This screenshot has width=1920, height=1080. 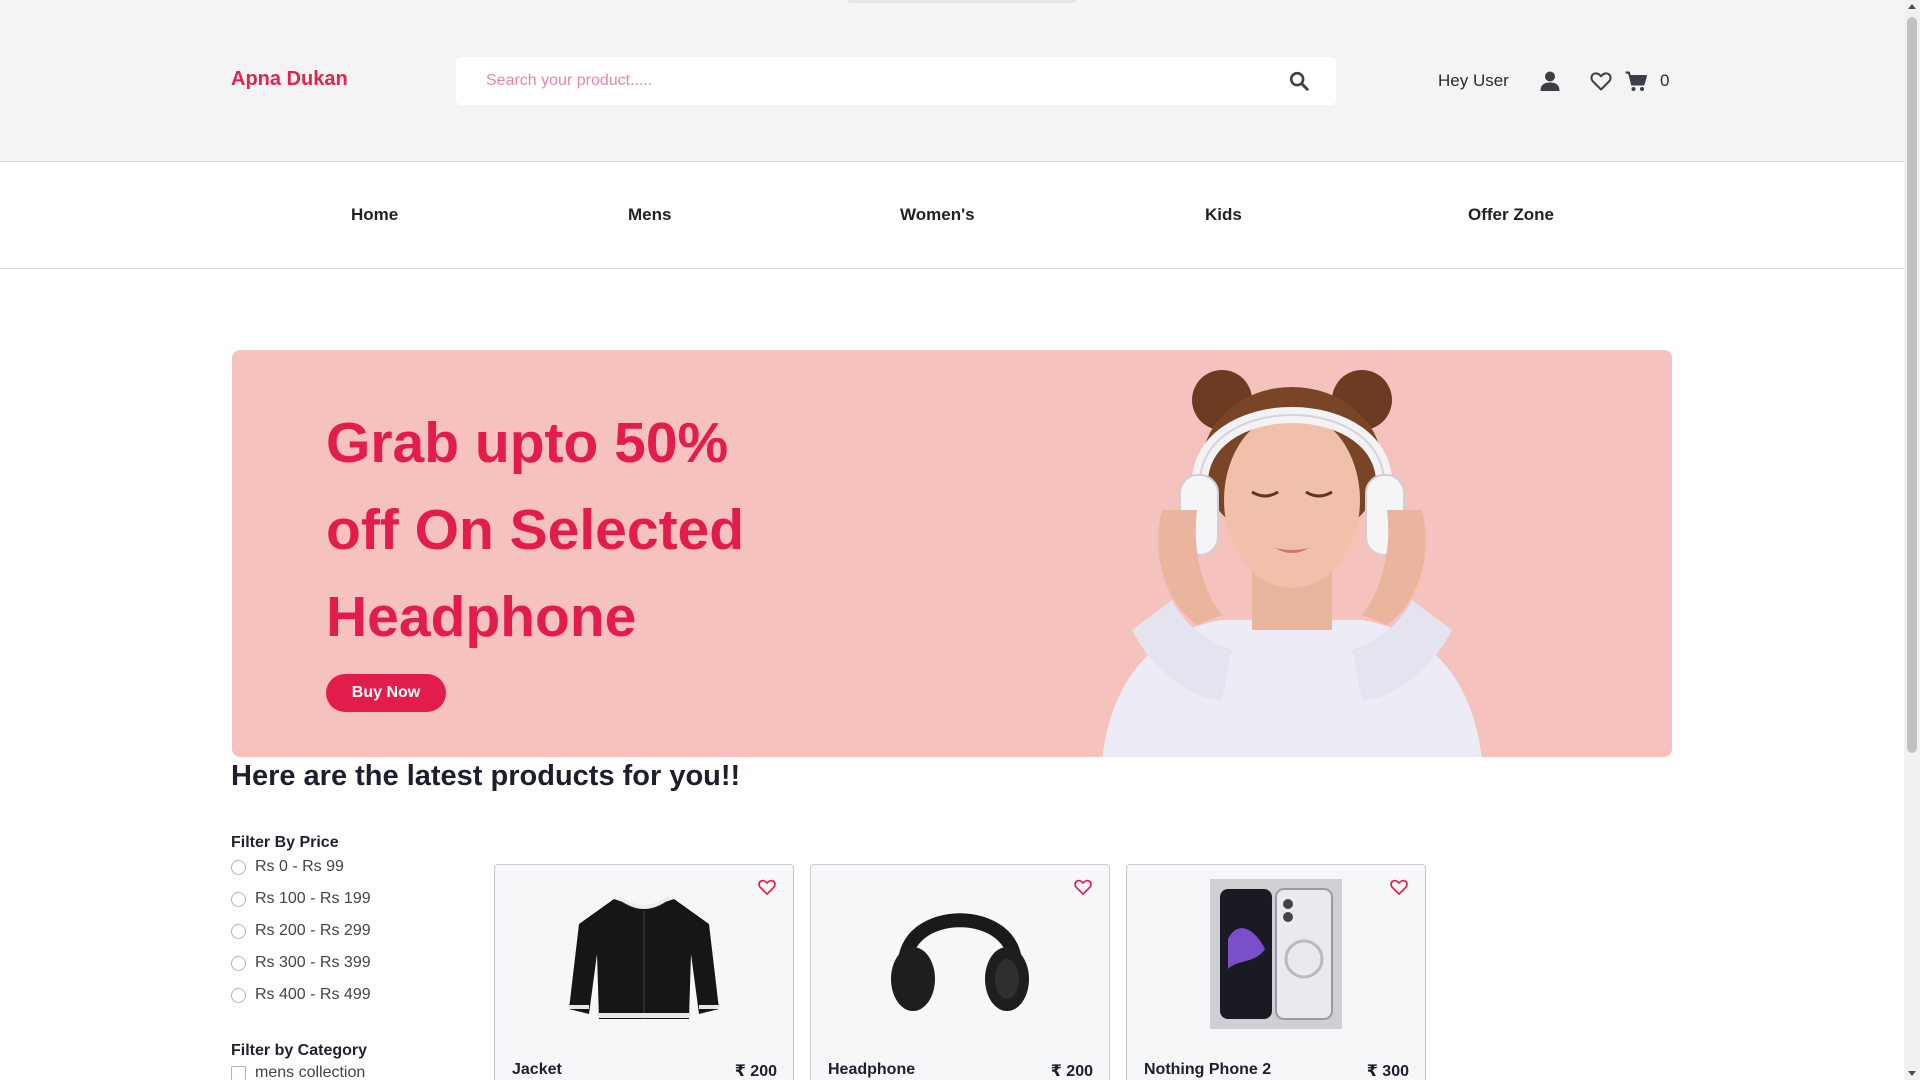 I want to click on main-nav: Home Mens Women's Kids Offer Zone, so click(x=952, y=216).